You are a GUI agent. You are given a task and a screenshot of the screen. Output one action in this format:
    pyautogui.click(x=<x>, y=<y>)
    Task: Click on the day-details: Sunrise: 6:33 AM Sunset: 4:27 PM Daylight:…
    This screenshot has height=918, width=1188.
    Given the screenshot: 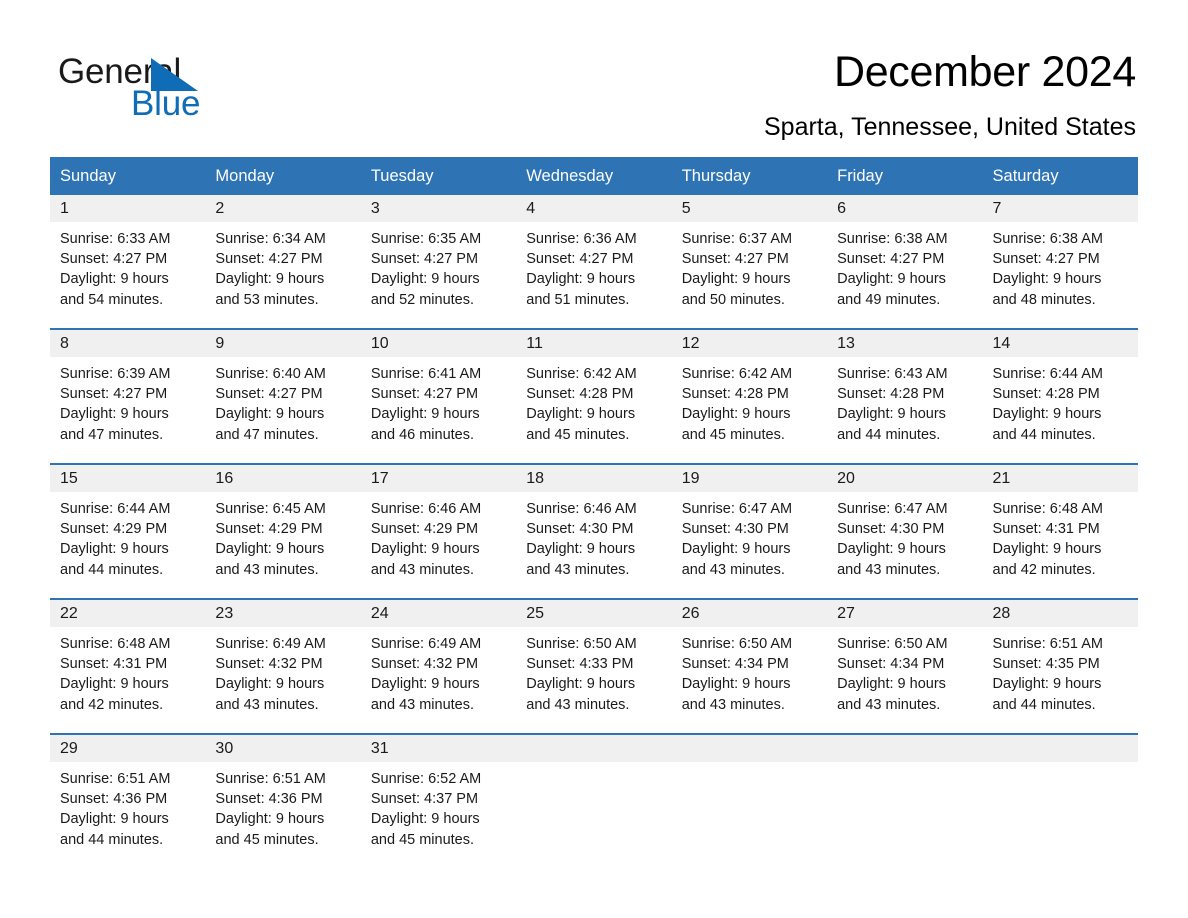 What is the action you would take?
    pyautogui.click(x=127, y=266)
    